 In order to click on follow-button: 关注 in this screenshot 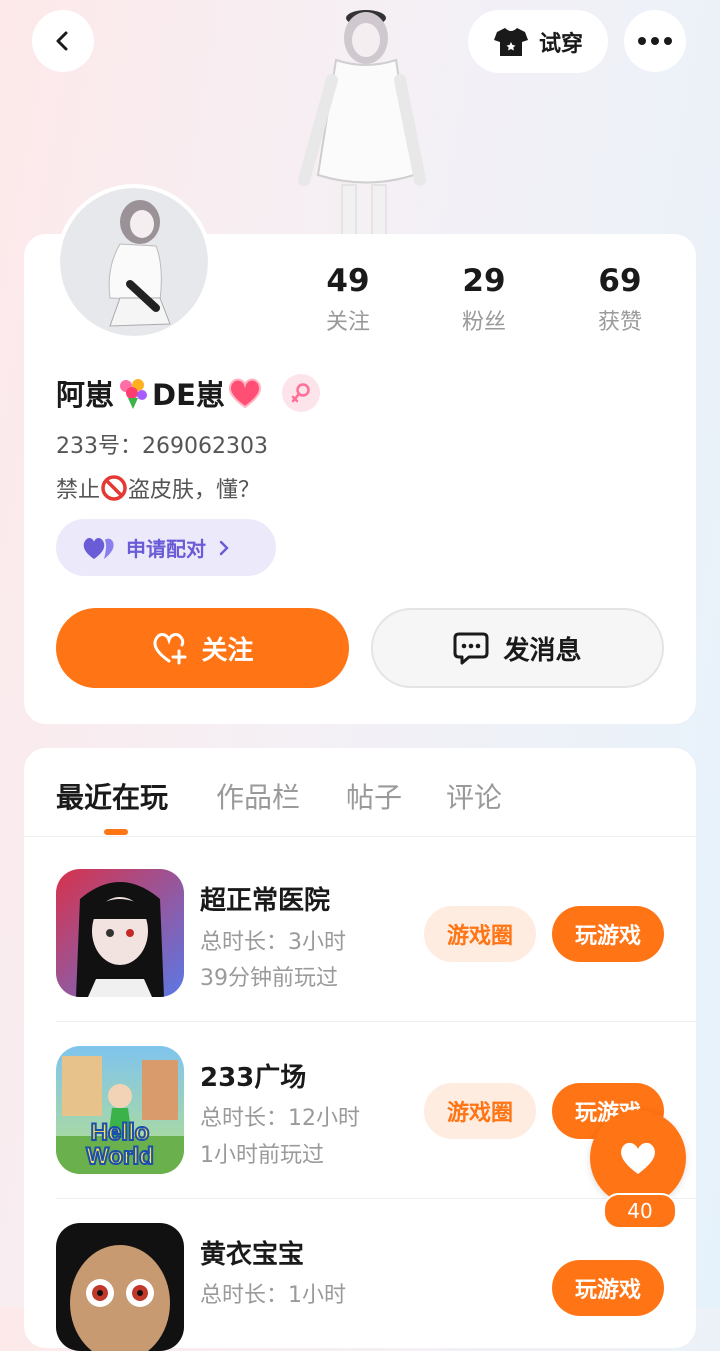, I will do `click(202, 648)`.